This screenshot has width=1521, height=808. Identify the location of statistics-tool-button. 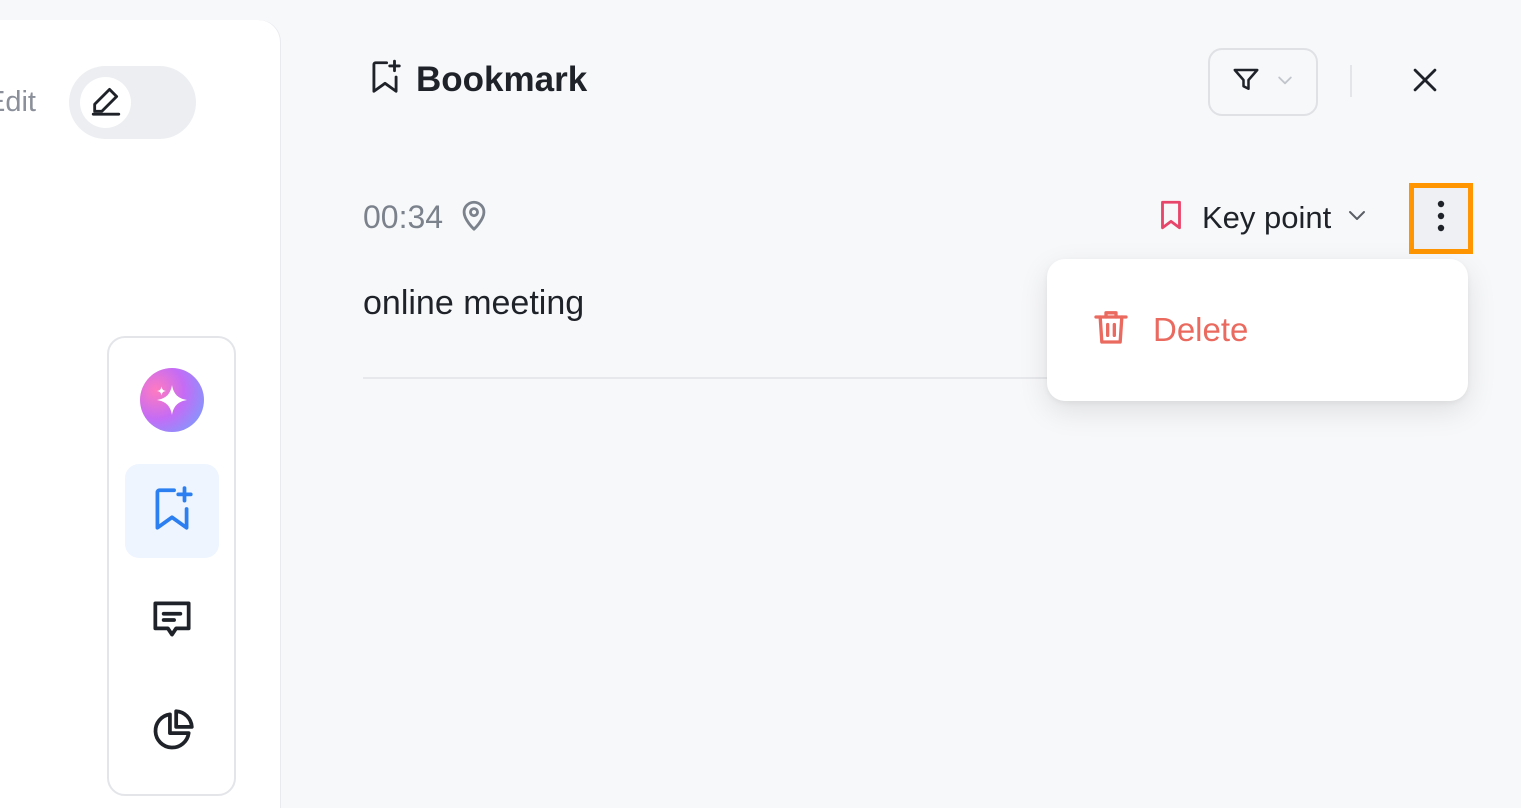
(172, 733).